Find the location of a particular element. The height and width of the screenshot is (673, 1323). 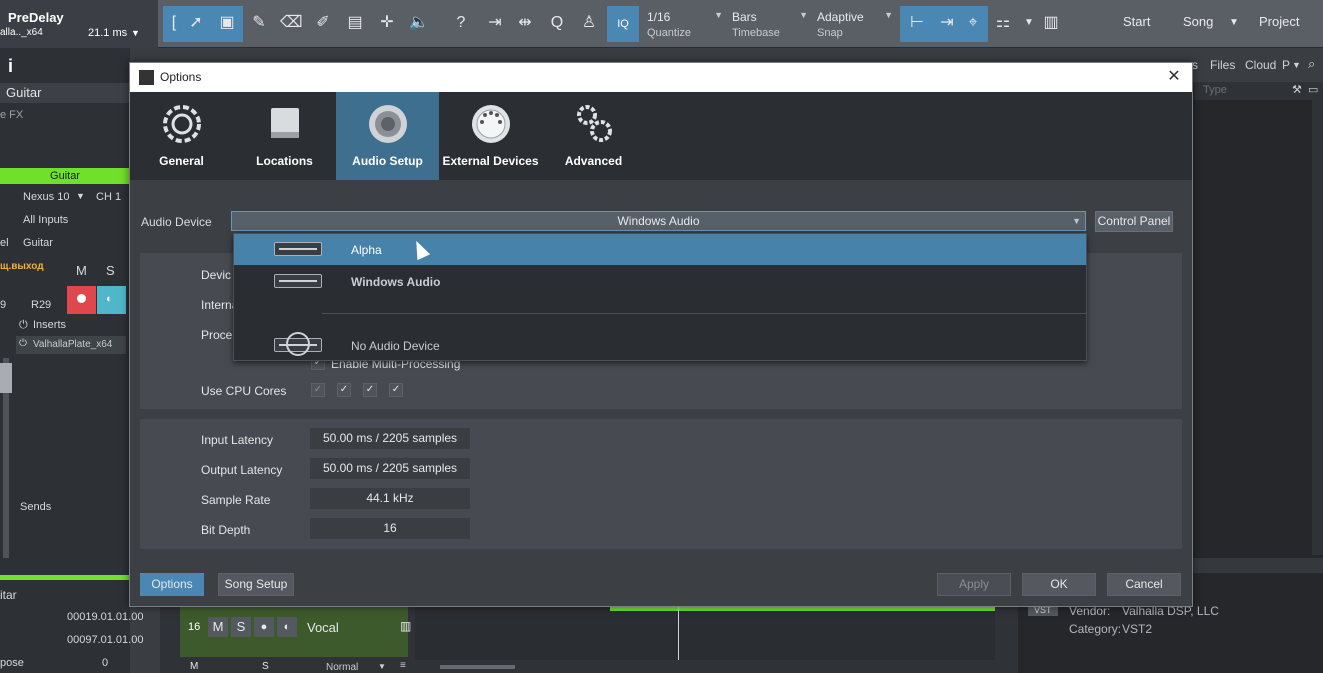

h-scroll-thumb is located at coordinates (477, 667).